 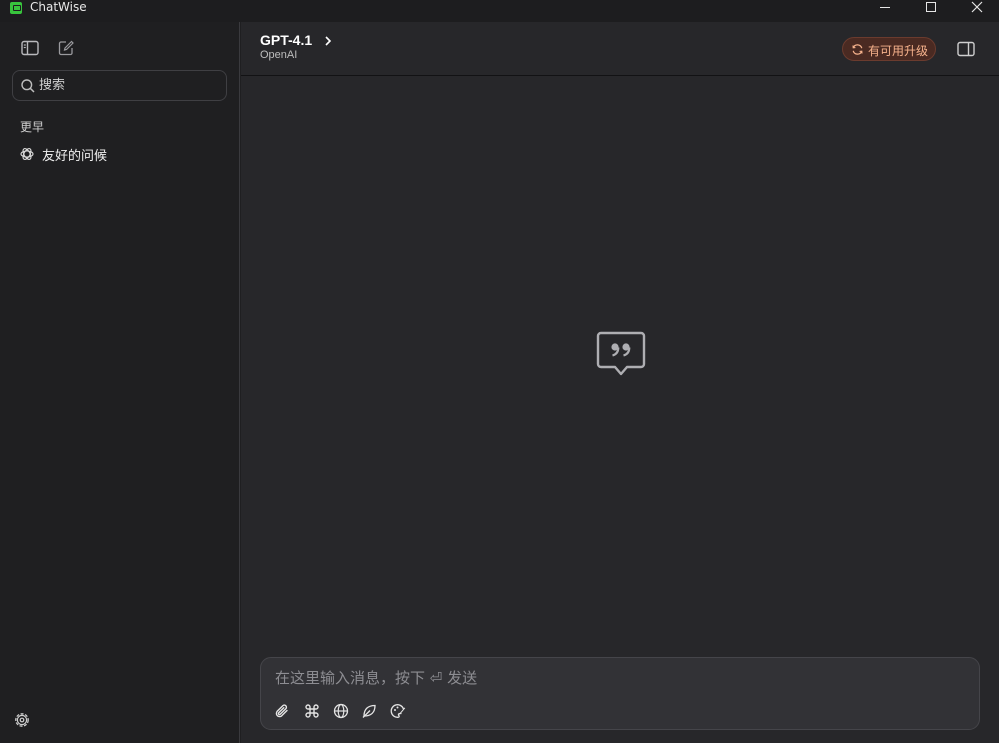 I want to click on attach-icon, so click(x=281, y=711).